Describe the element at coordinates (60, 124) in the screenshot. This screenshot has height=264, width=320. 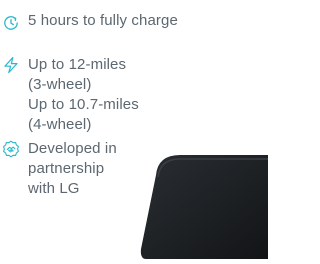
I see `feature-line: (4-wheel)` at that location.